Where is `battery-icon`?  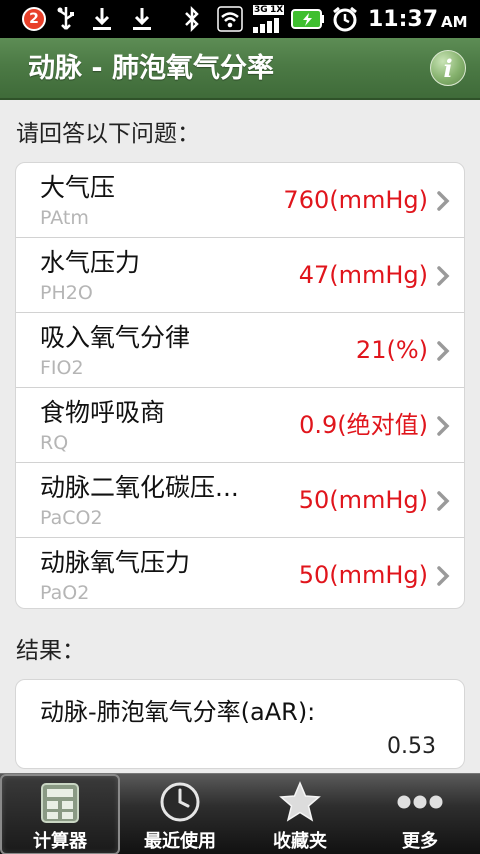 battery-icon is located at coordinates (308, 19).